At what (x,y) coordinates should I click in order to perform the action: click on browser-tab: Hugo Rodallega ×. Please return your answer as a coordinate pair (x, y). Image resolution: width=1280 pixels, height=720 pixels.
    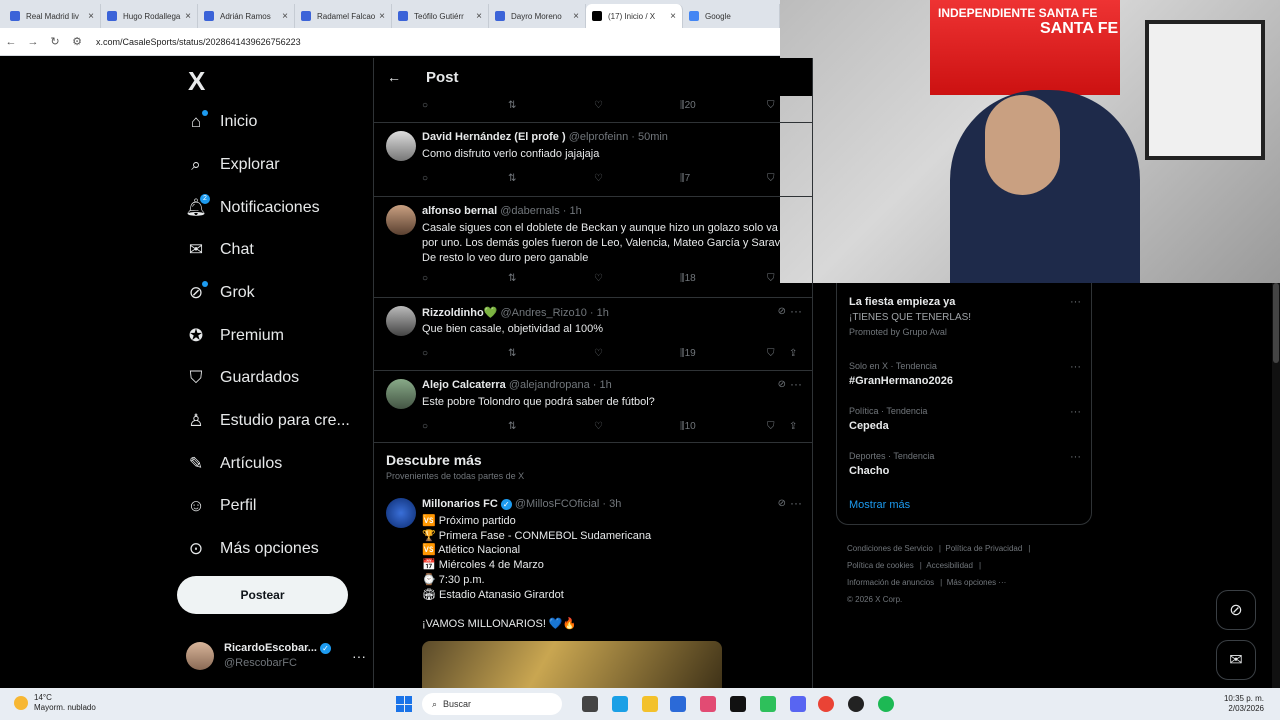
    Looking at the image, I should click on (149, 16).